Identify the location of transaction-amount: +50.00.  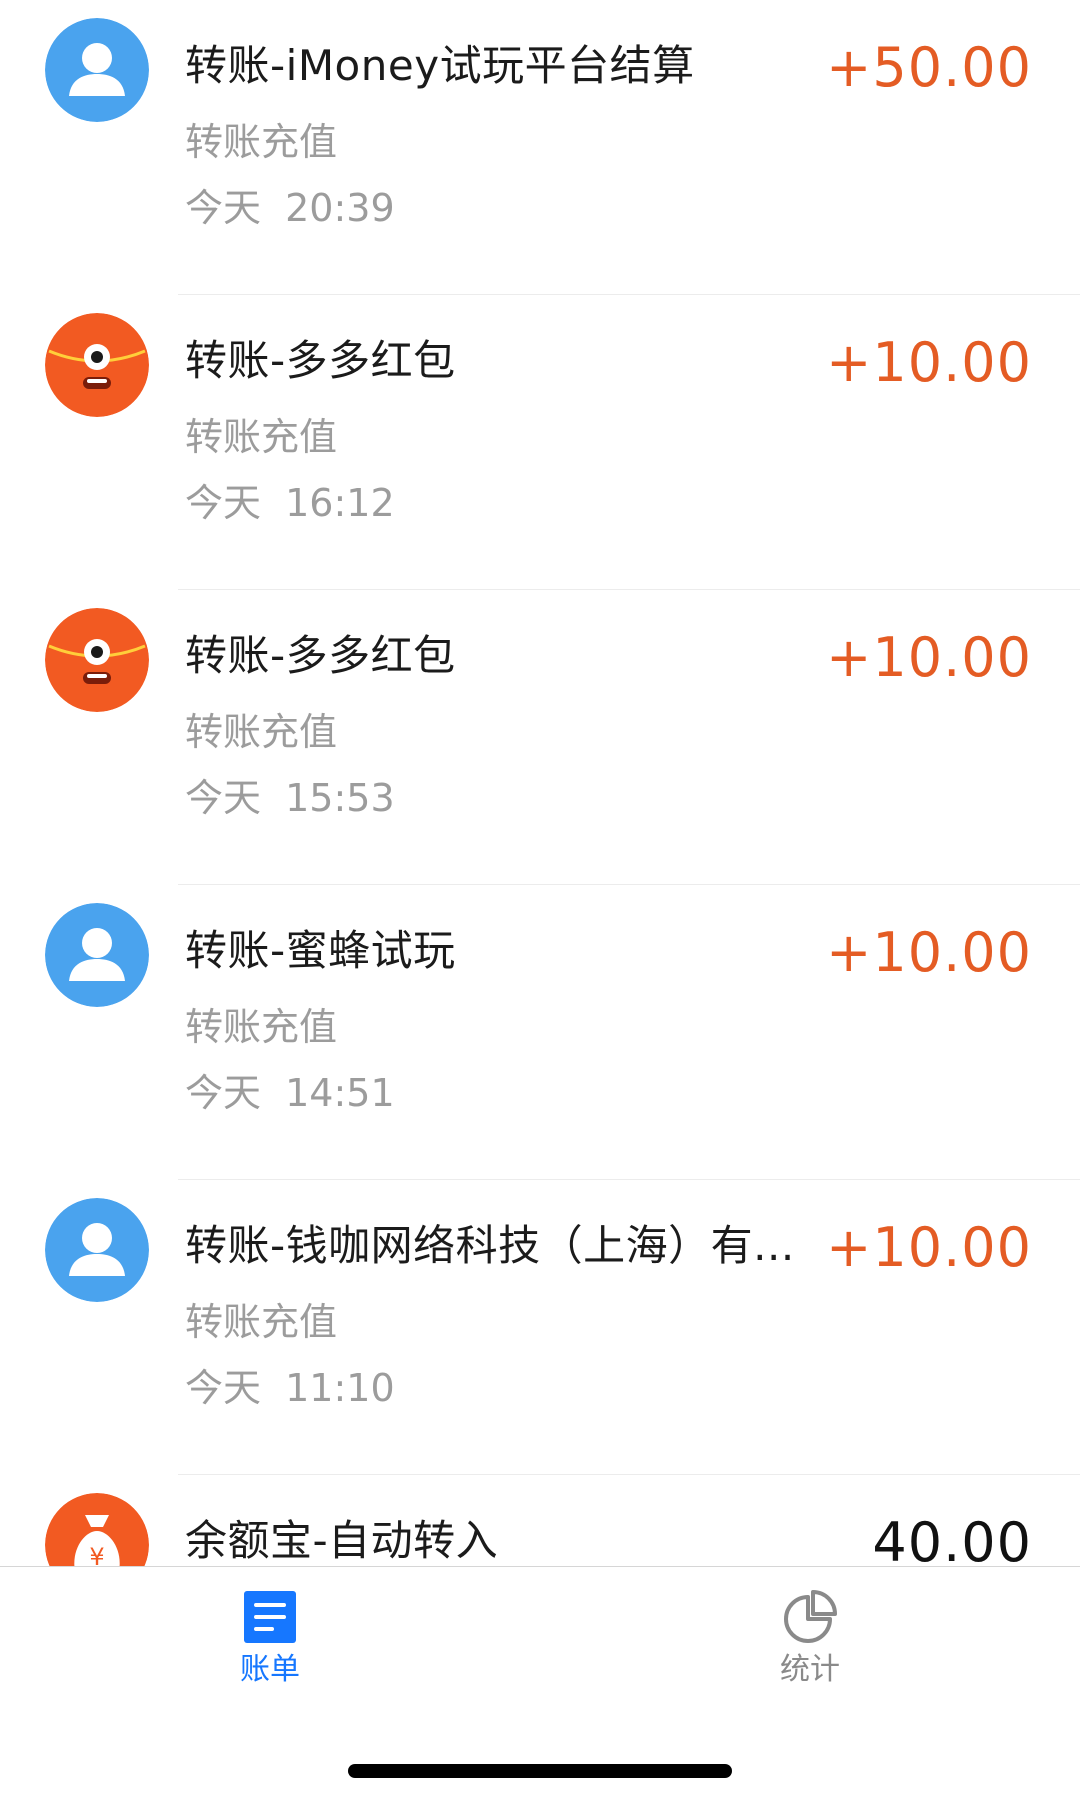
(929, 67).